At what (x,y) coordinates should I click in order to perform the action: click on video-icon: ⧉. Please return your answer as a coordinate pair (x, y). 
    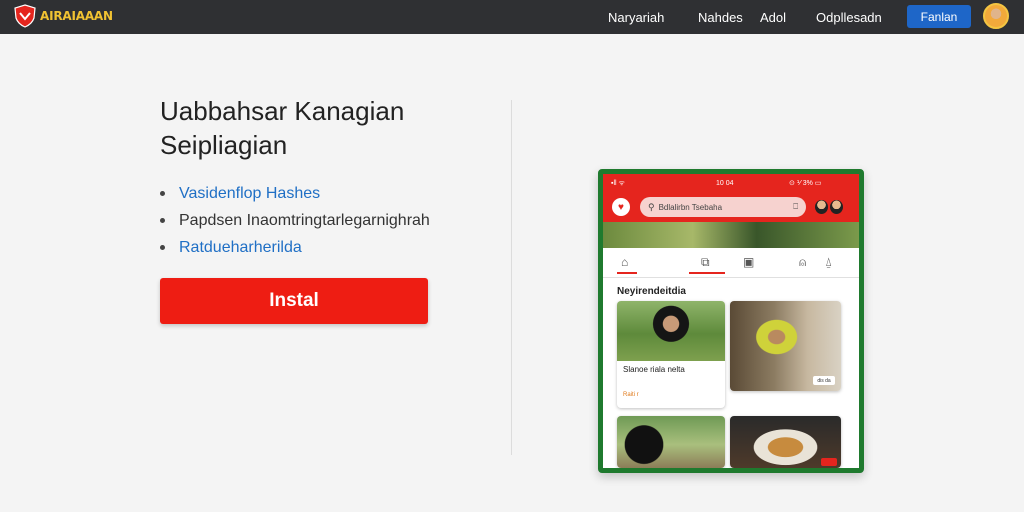
    Looking at the image, I should click on (705, 262).